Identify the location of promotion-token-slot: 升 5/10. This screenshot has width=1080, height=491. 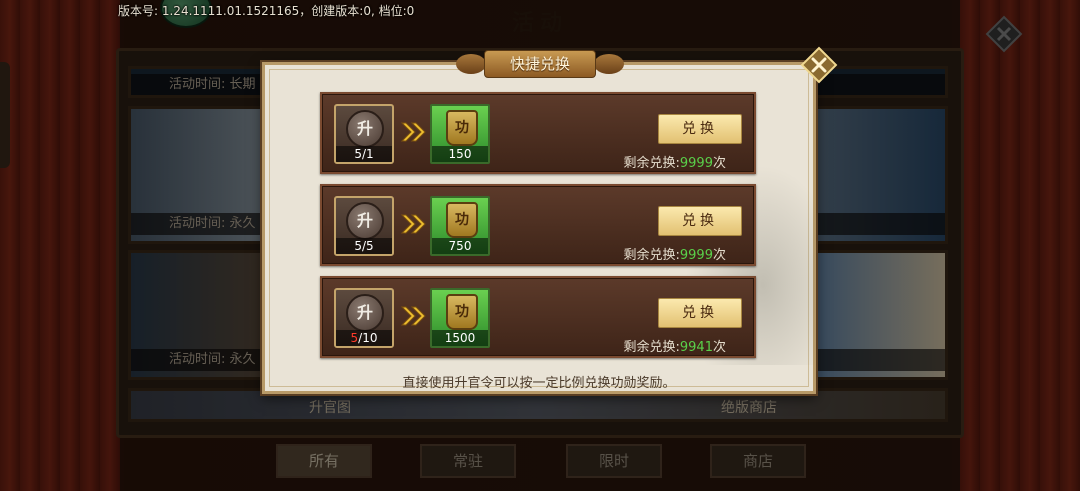
(364, 318).